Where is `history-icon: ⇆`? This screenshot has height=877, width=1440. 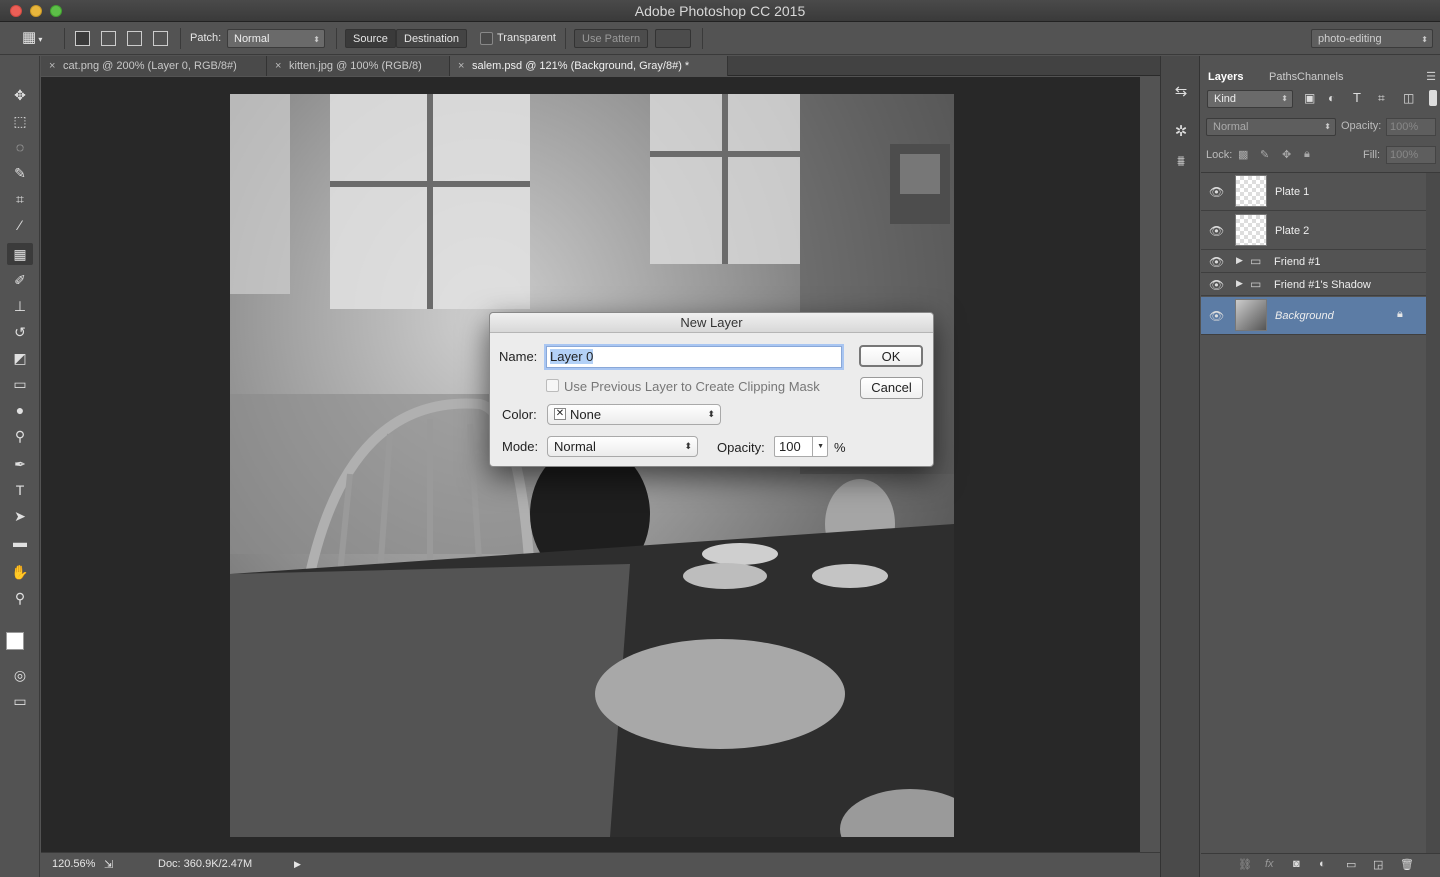
history-icon: ⇆ is located at coordinates (1181, 91).